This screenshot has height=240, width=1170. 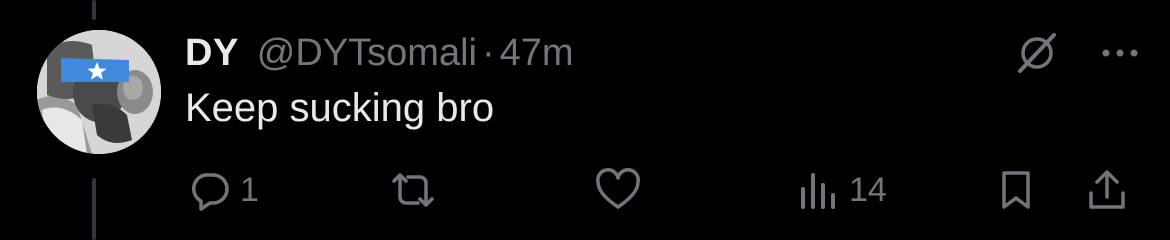 I want to click on reply-count: 1, so click(x=249, y=189).